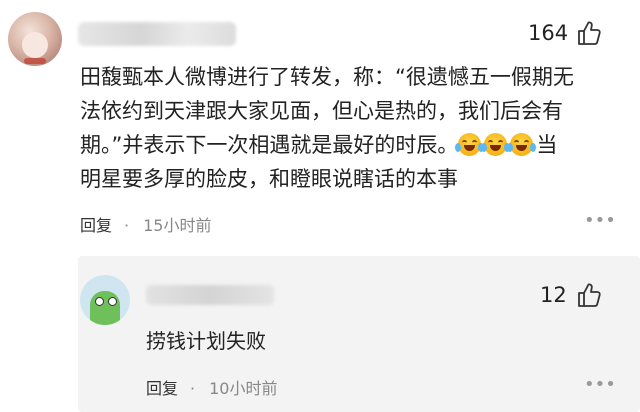 The width and height of the screenshot is (640, 412). I want to click on reply-meta: 回复 · 10小时前, so click(211, 387).